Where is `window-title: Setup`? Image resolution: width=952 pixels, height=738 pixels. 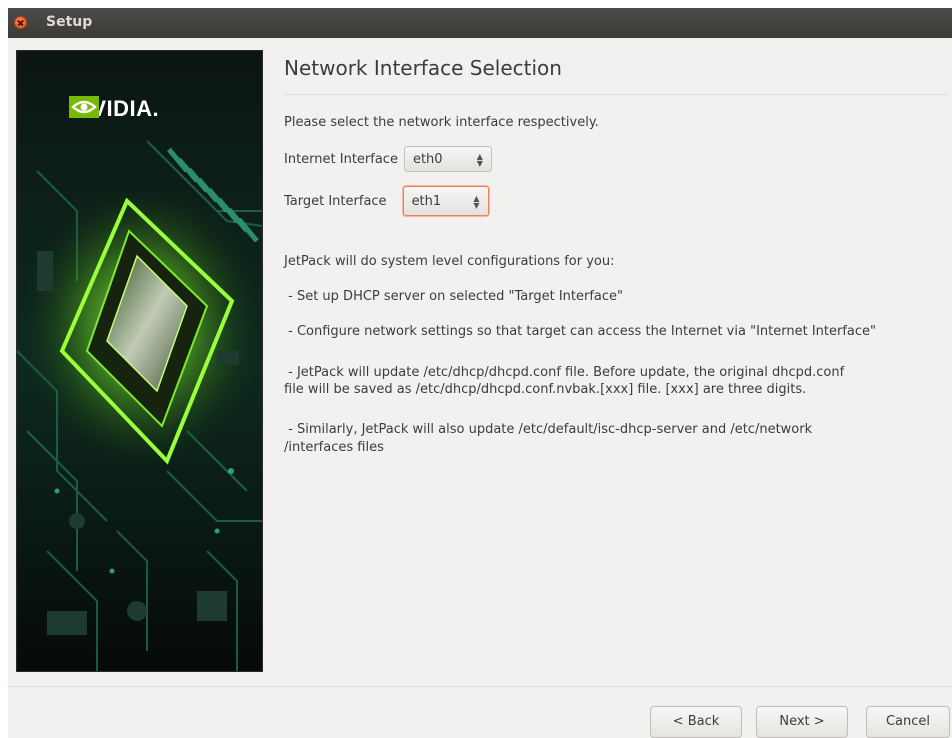 window-title: Setup is located at coordinates (69, 22).